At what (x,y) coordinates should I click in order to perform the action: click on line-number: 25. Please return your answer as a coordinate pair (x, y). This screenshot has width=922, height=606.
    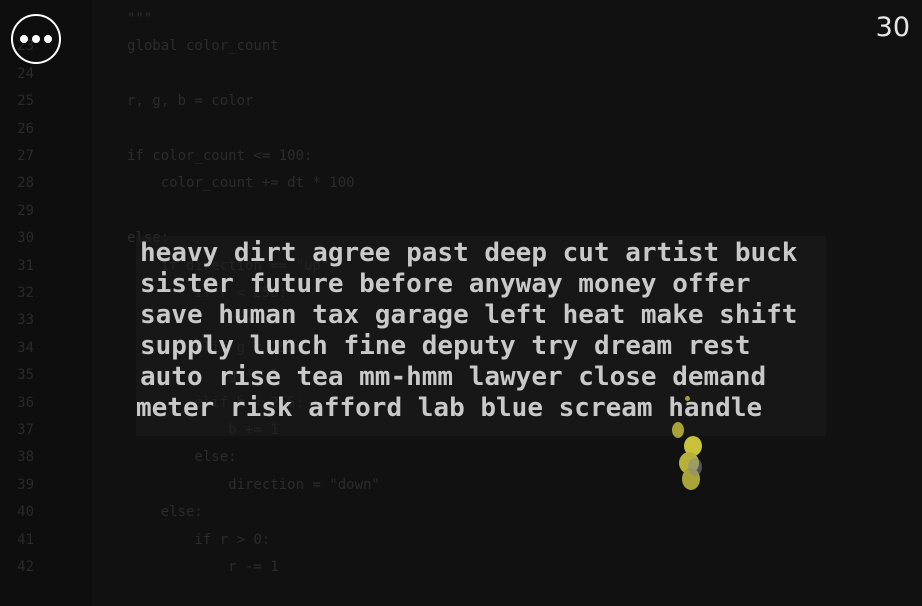
    Looking at the image, I should click on (25, 101).